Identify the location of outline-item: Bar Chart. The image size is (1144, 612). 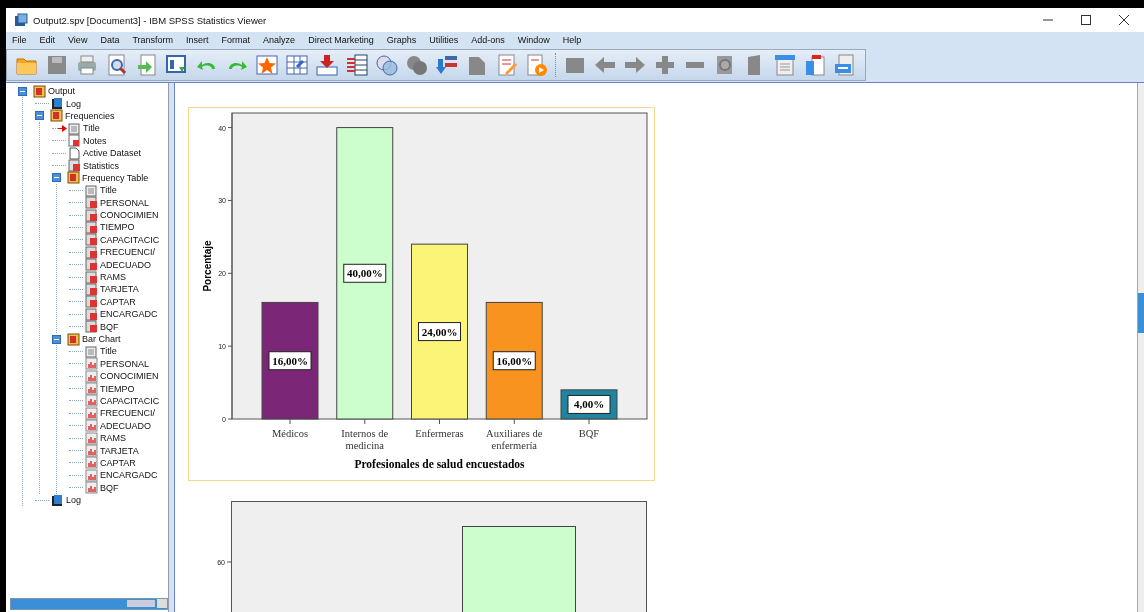
(101, 339).